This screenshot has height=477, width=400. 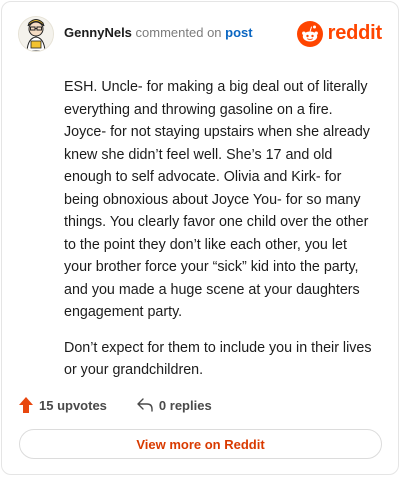 I want to click on author-username: GennyNels, so click(x=98, y=32).